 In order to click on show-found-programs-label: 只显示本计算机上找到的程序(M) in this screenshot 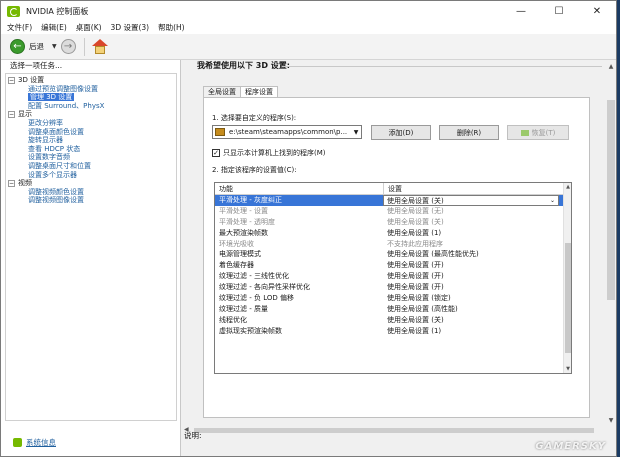, I will do `click(274, 153)`.